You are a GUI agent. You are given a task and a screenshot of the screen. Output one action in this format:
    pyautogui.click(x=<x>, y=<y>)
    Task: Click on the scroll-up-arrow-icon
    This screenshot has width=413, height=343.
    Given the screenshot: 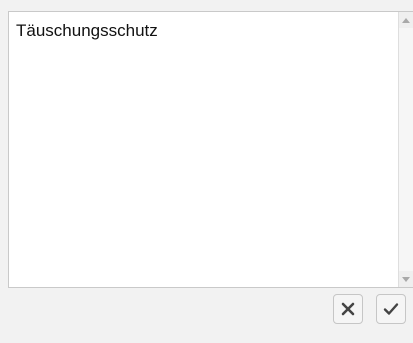 What is the action you would take?
    pyautogui.click(x=406, y=20)
    